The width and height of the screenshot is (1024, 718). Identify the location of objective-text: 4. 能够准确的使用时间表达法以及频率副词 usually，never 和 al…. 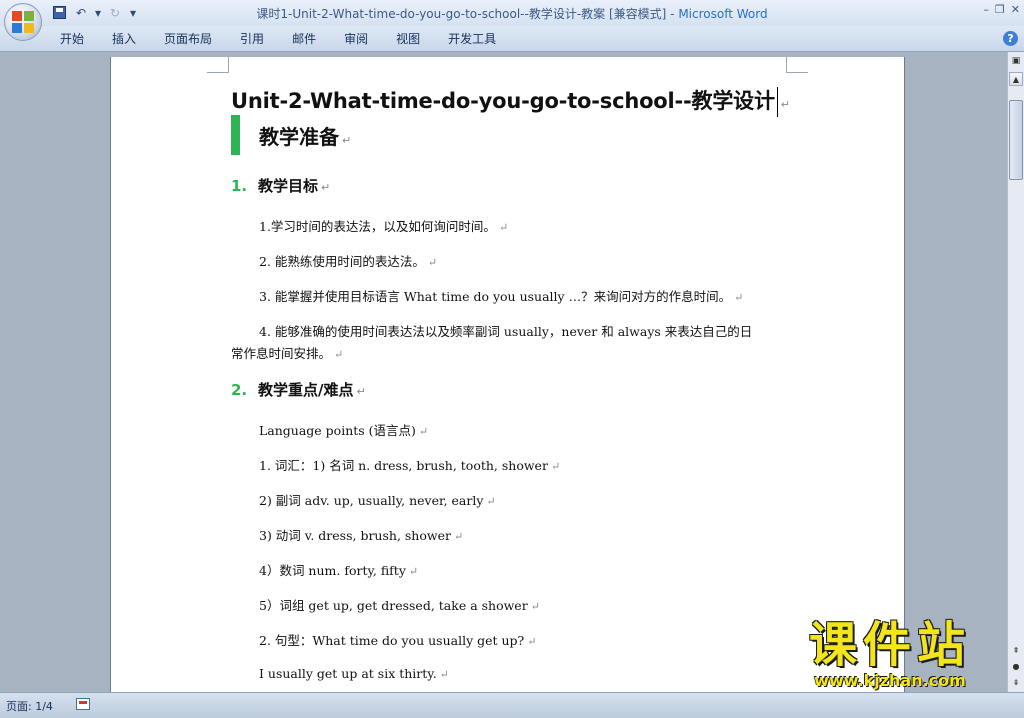
(506, 331).